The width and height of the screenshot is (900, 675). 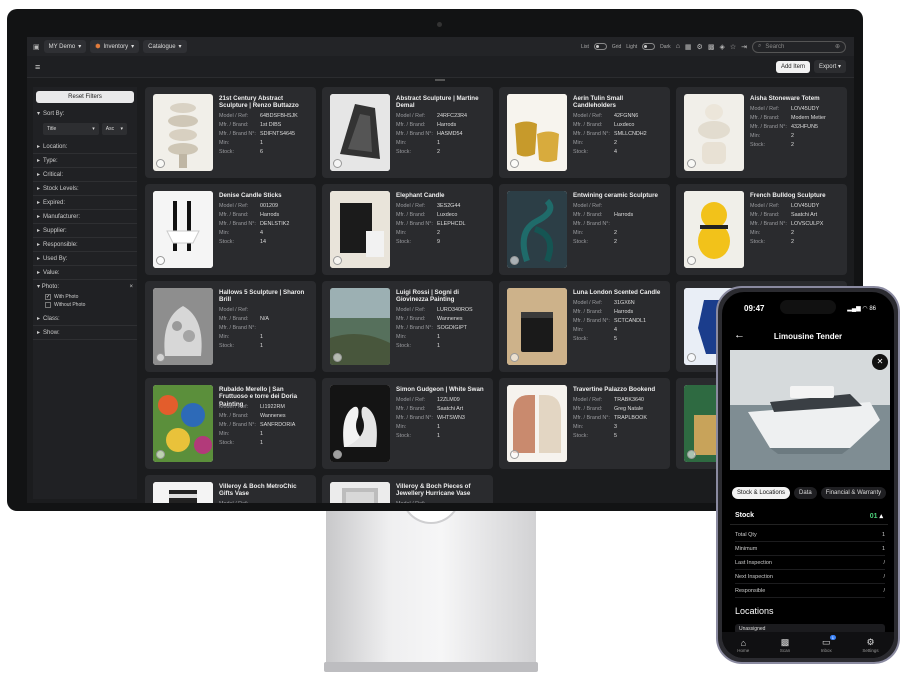 I want to click on filter-row: ▸ Used By:, so click(x=85, y=259).